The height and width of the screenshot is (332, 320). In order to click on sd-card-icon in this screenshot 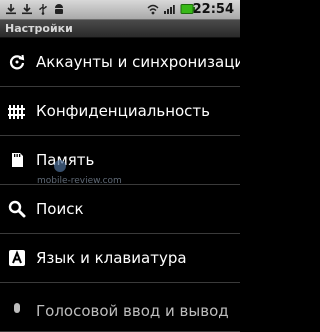, I will do `click(17, 160)`.